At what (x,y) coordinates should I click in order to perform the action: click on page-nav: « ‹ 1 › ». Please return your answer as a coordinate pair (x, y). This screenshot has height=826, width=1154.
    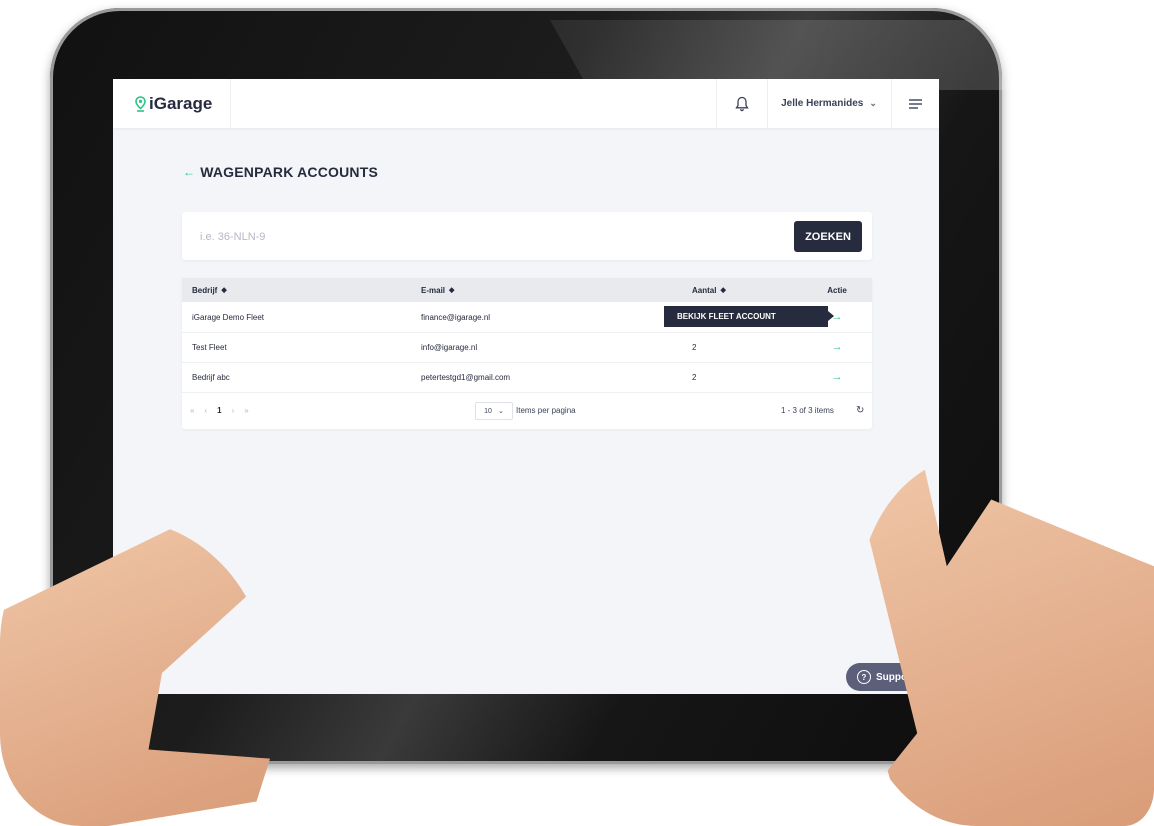
    Looking at the image, I should click on (219, 410).